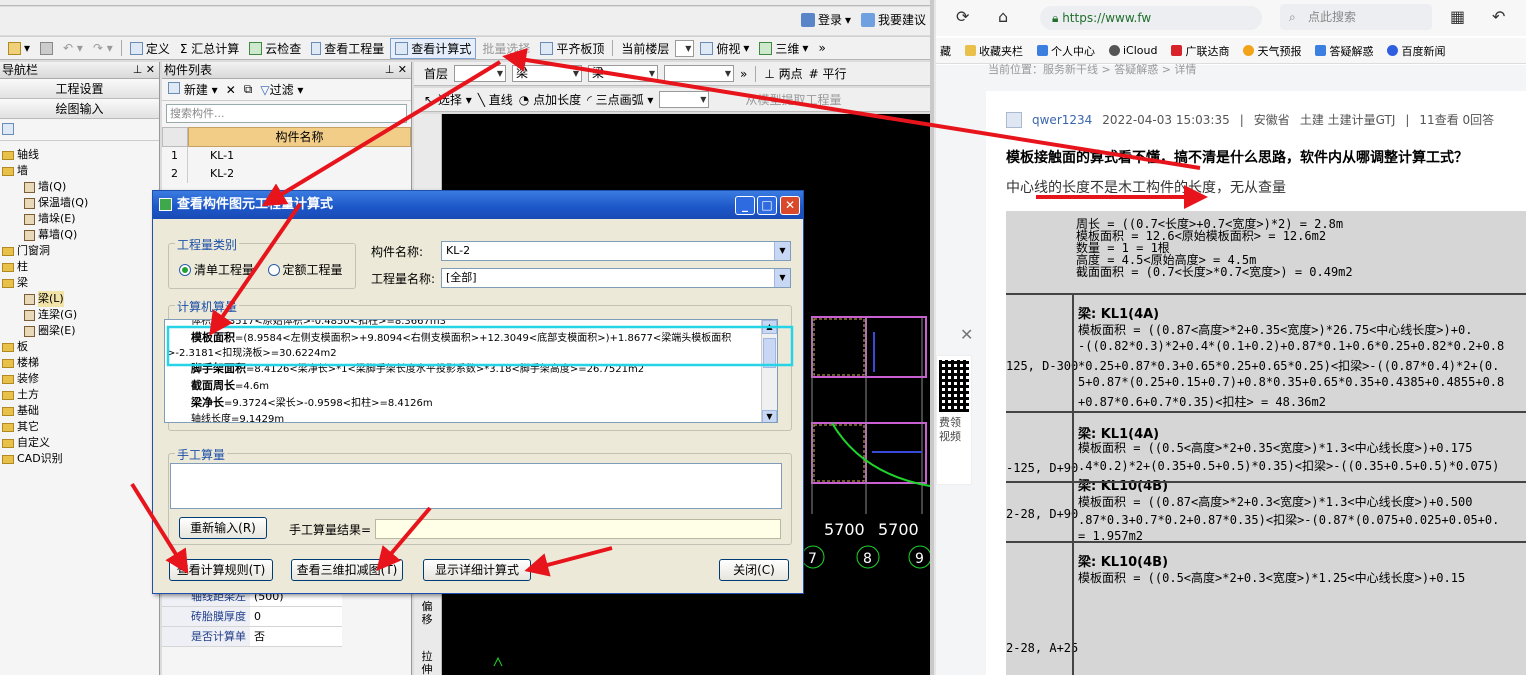 This screenshot has height=675, width=1526. Describe the element at coordinates (223, 528) in the screenshot. I see `reinput-button: 重新输入(R)` at that location.